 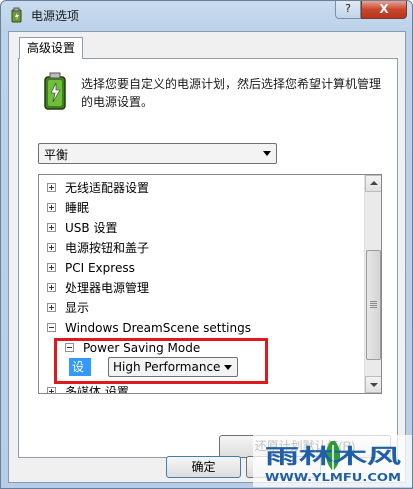 What do you see at coordinates (107, 188) in the screenshot?
I see `tree-item-label: 无线适配器设置` at bounding box center [107, 188].